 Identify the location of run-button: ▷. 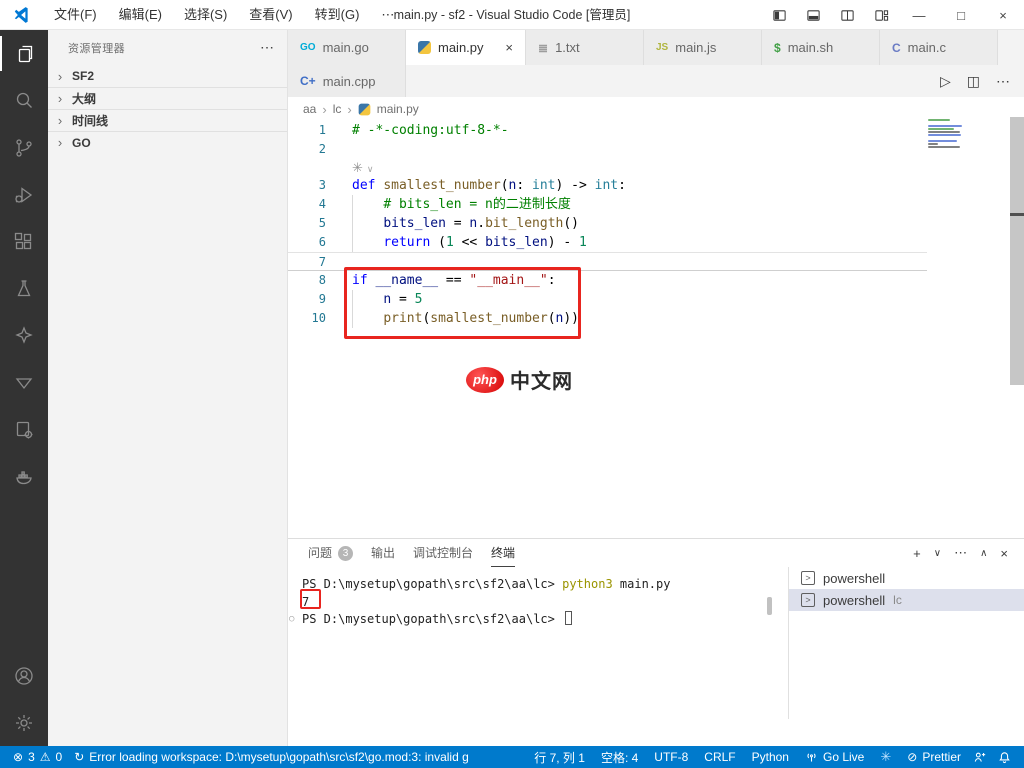
(945, 81).